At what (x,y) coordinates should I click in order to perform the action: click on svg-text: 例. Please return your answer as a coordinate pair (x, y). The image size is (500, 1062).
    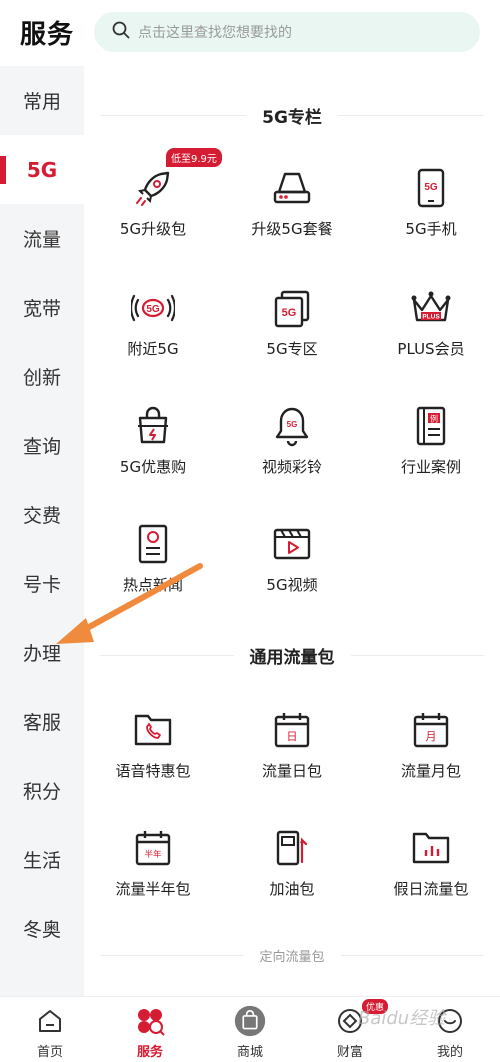
    Looking at the image, I should click on (434, 419).